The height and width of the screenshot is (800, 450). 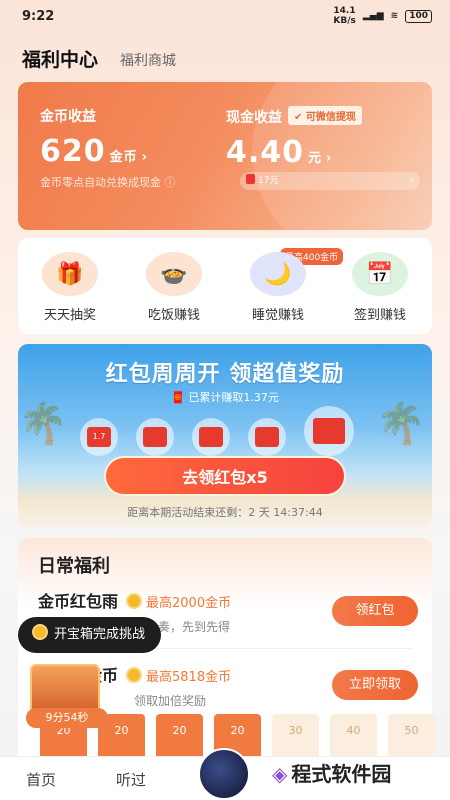 What do you see at coordinates (174, 274) in the screenshot?
I see `rice-bowl-icon: 🍲` at bounding box center [174, 274].